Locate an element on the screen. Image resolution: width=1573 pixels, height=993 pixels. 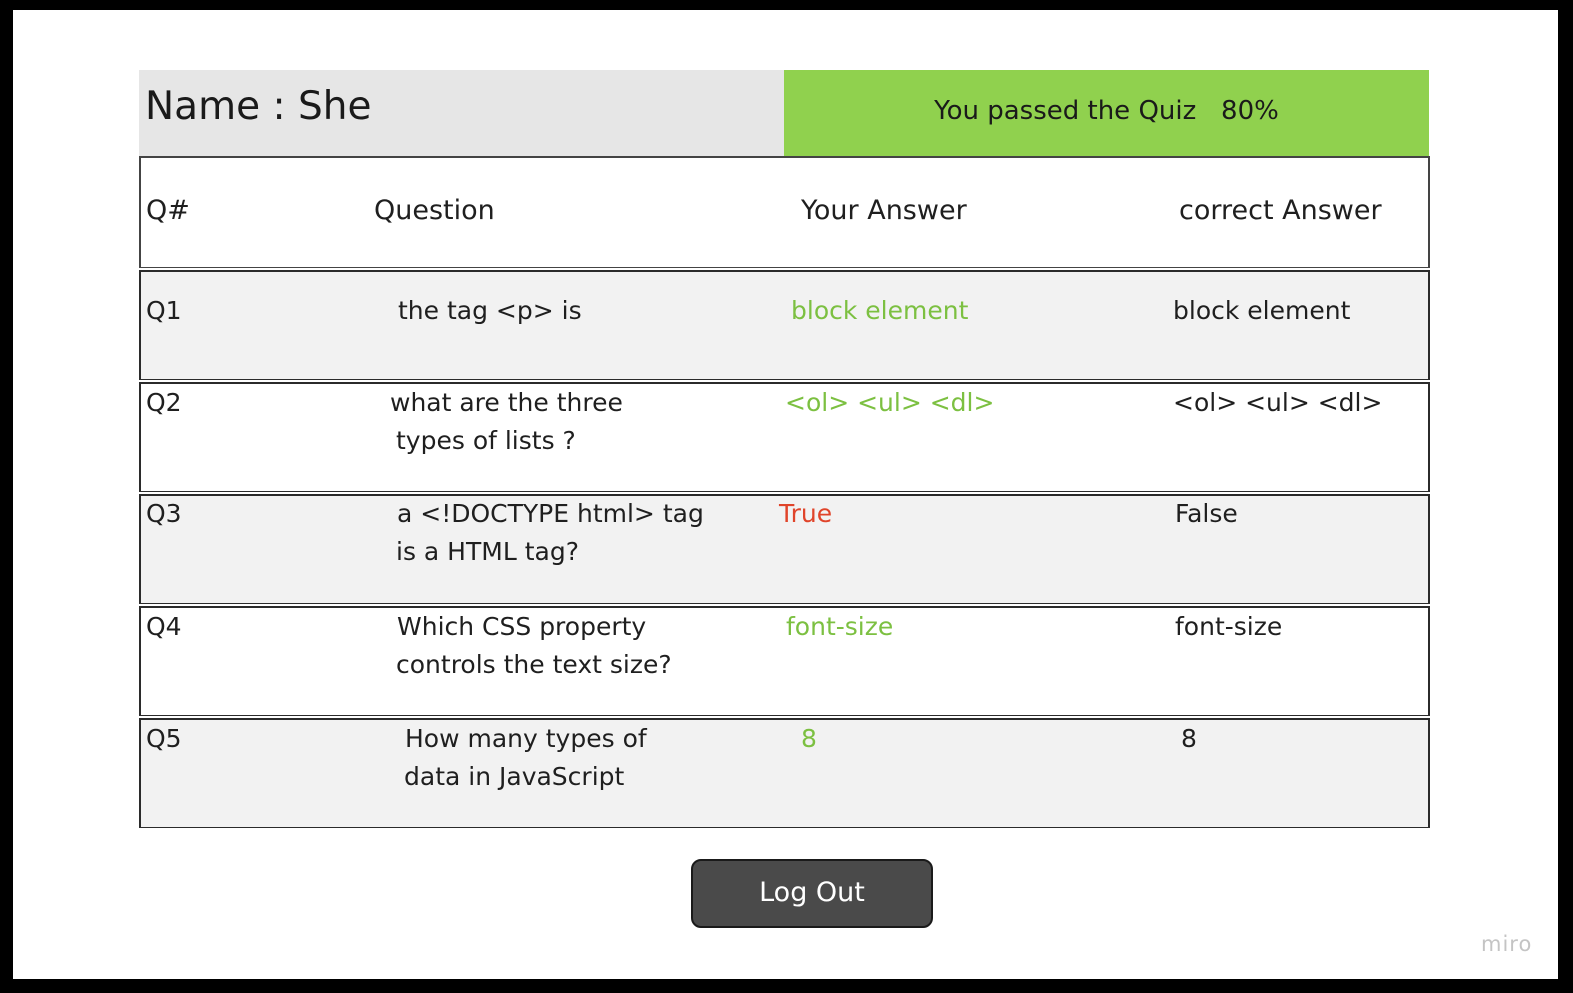
your-answer: 8 is located at coordinates (809, 738).